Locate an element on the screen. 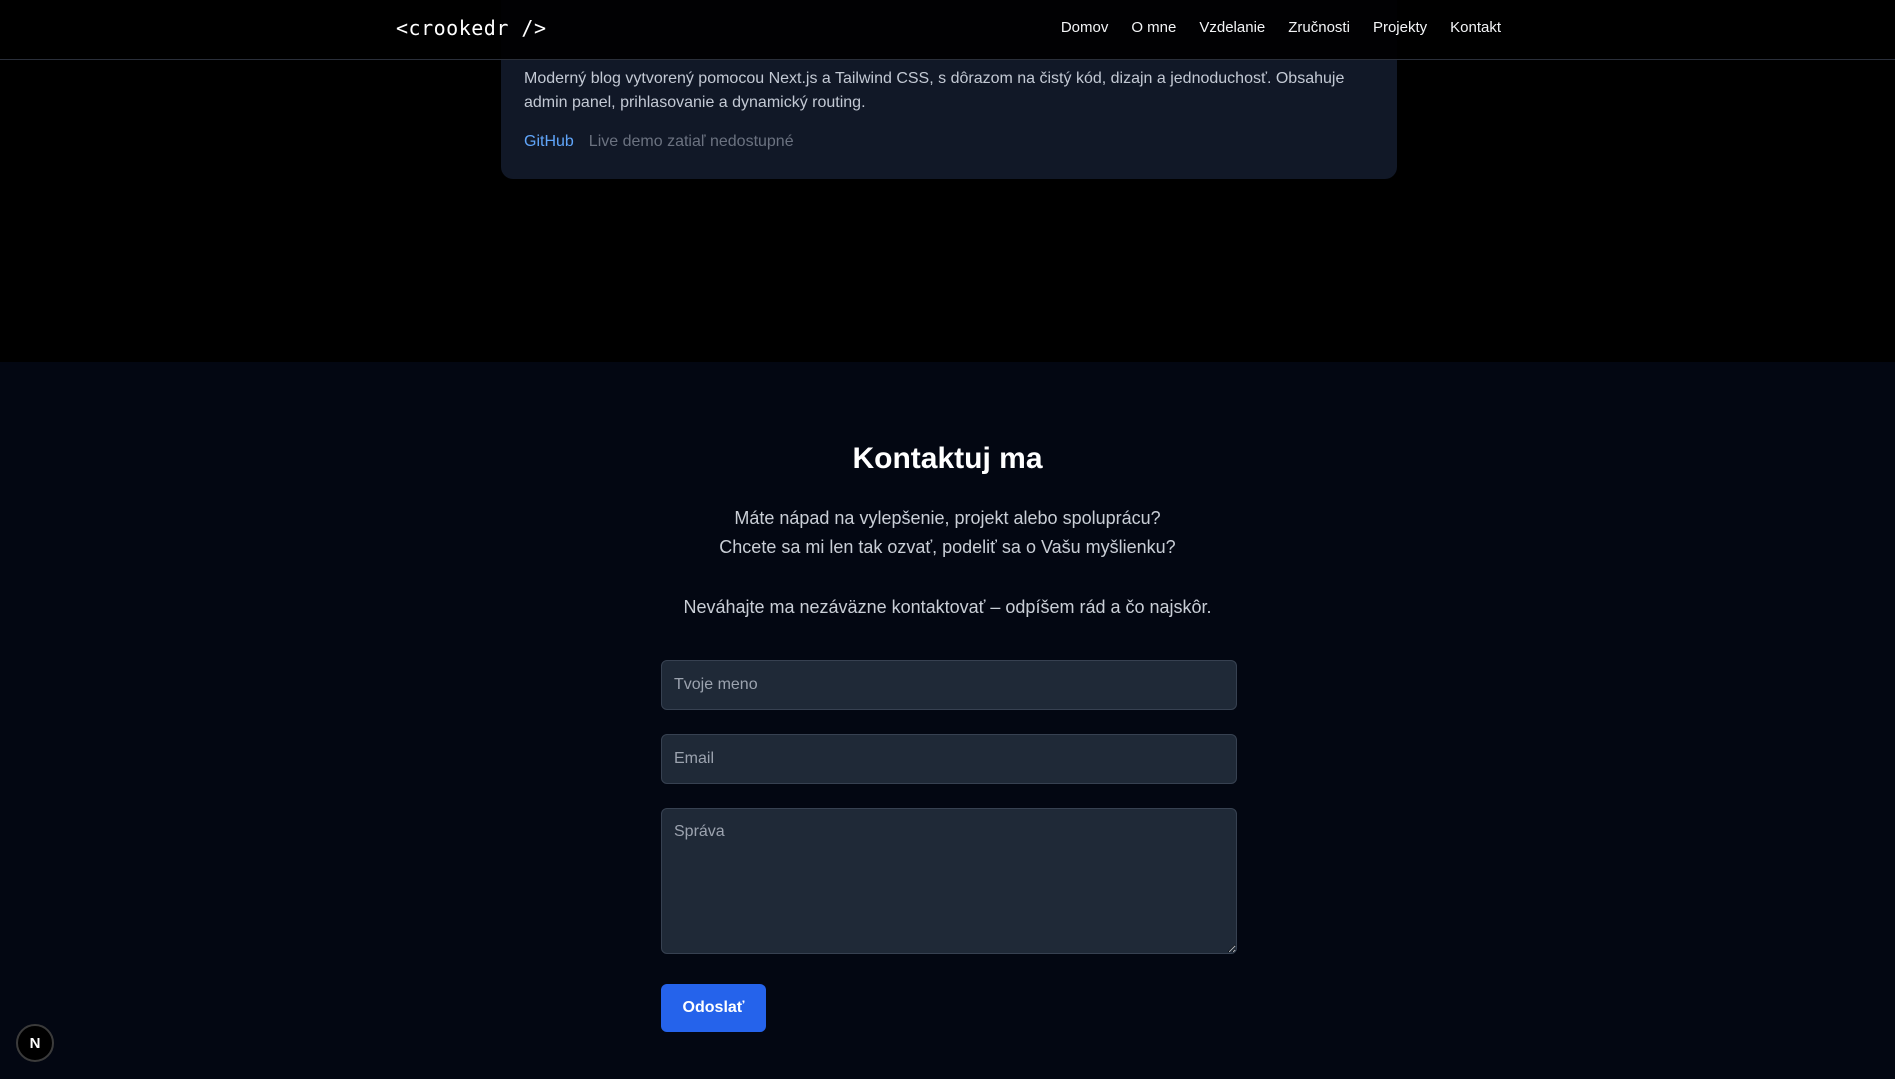 This screenshot has height=1079, width=1895. nav-link-vzdelanie: Vzdelanie is located at coordinates (1232, 27).